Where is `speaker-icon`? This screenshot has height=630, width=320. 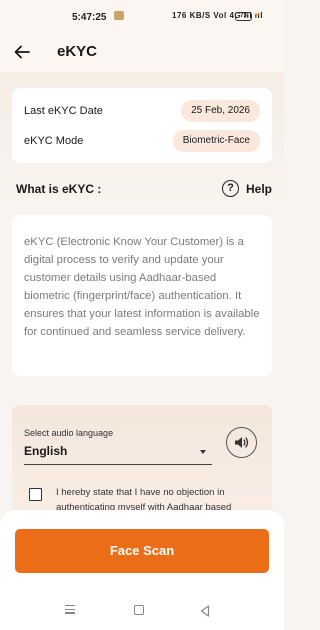 speaker-icon is located at coordinates (242, 442).